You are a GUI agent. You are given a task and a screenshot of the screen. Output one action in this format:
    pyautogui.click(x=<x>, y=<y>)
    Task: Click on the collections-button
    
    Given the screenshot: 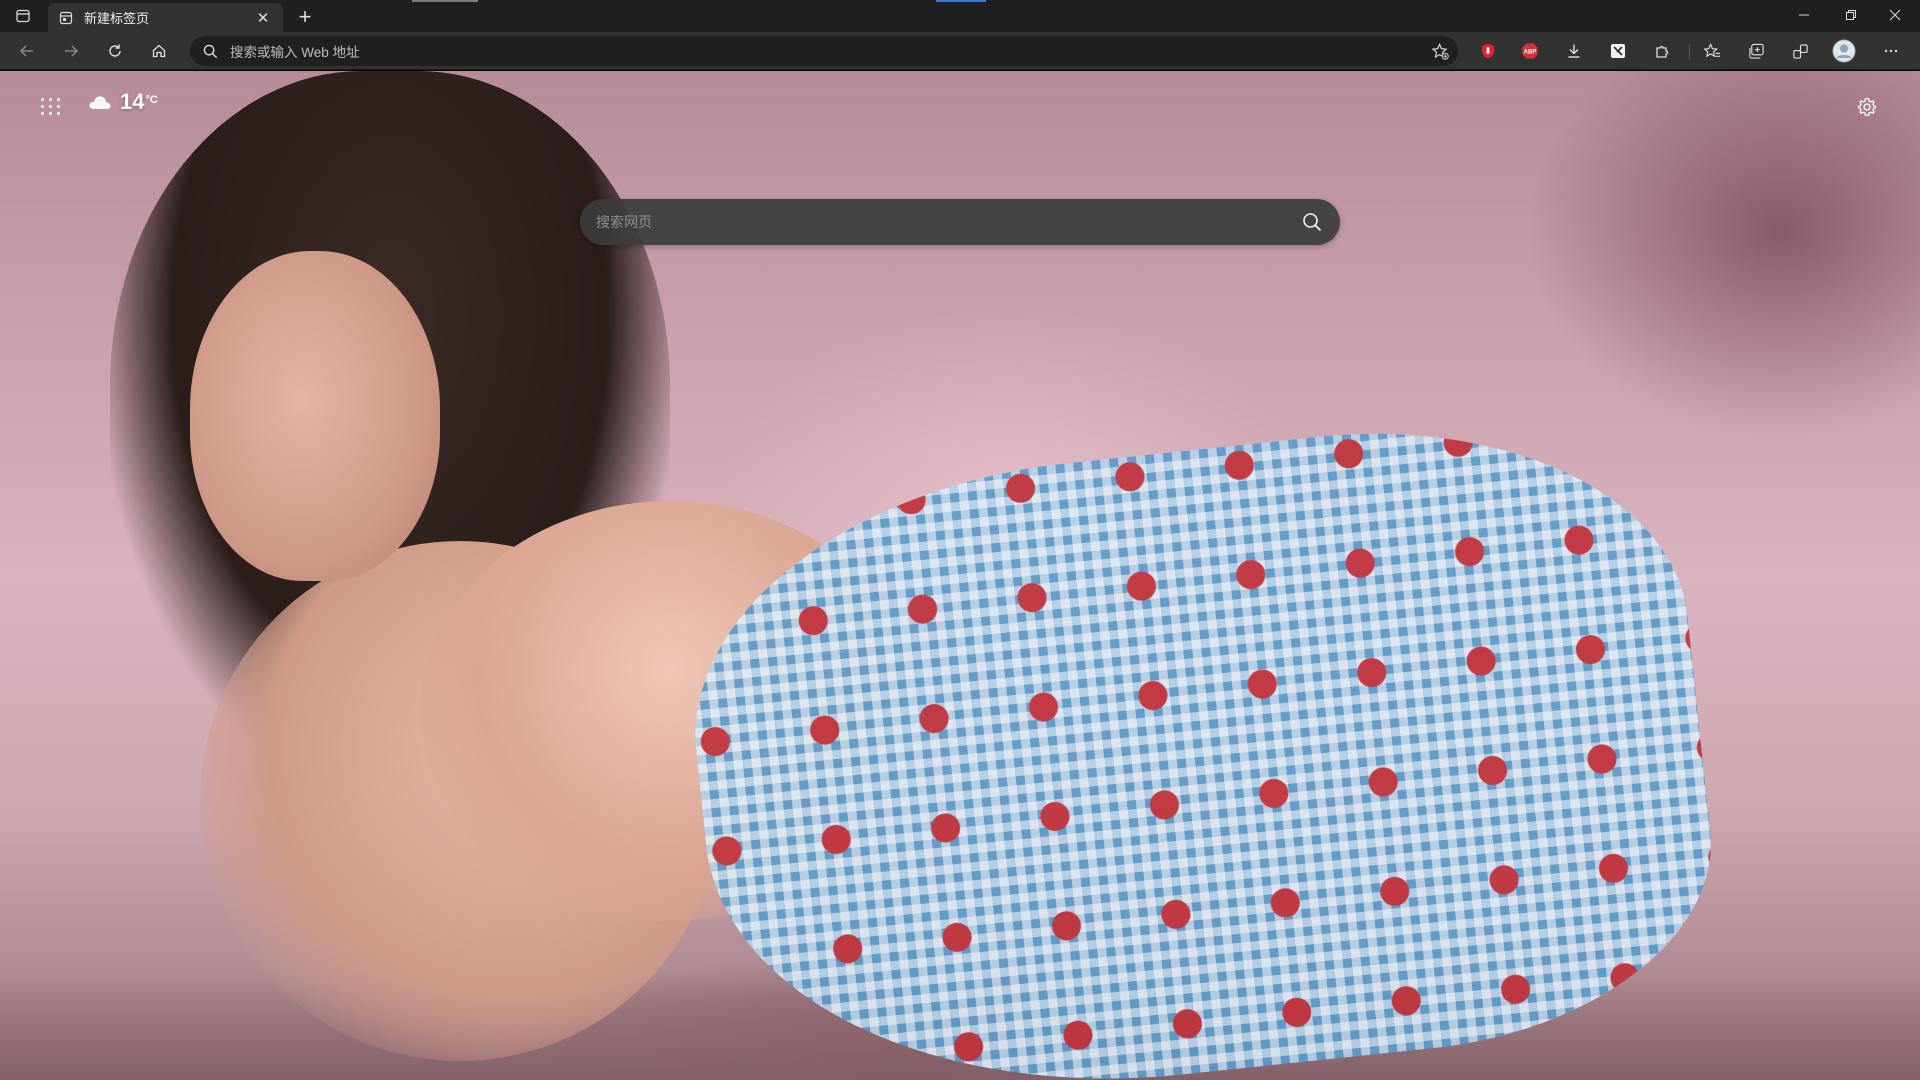 What is the action you would take?
    pyautogui.click(x=1756, y=51)
    